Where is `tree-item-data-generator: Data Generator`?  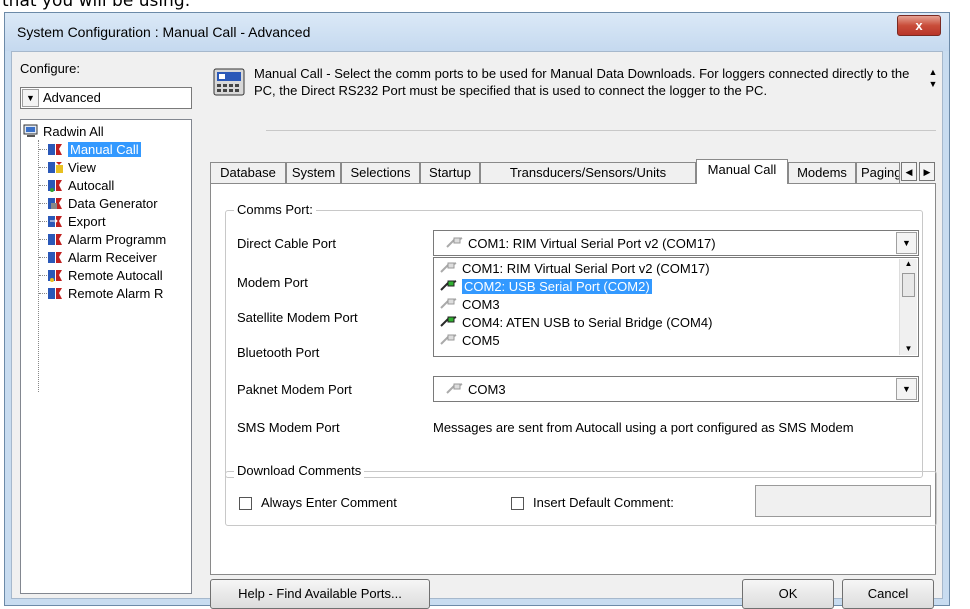 tree-item-data-generator: Data Generator is located at coordinates (103, 203).